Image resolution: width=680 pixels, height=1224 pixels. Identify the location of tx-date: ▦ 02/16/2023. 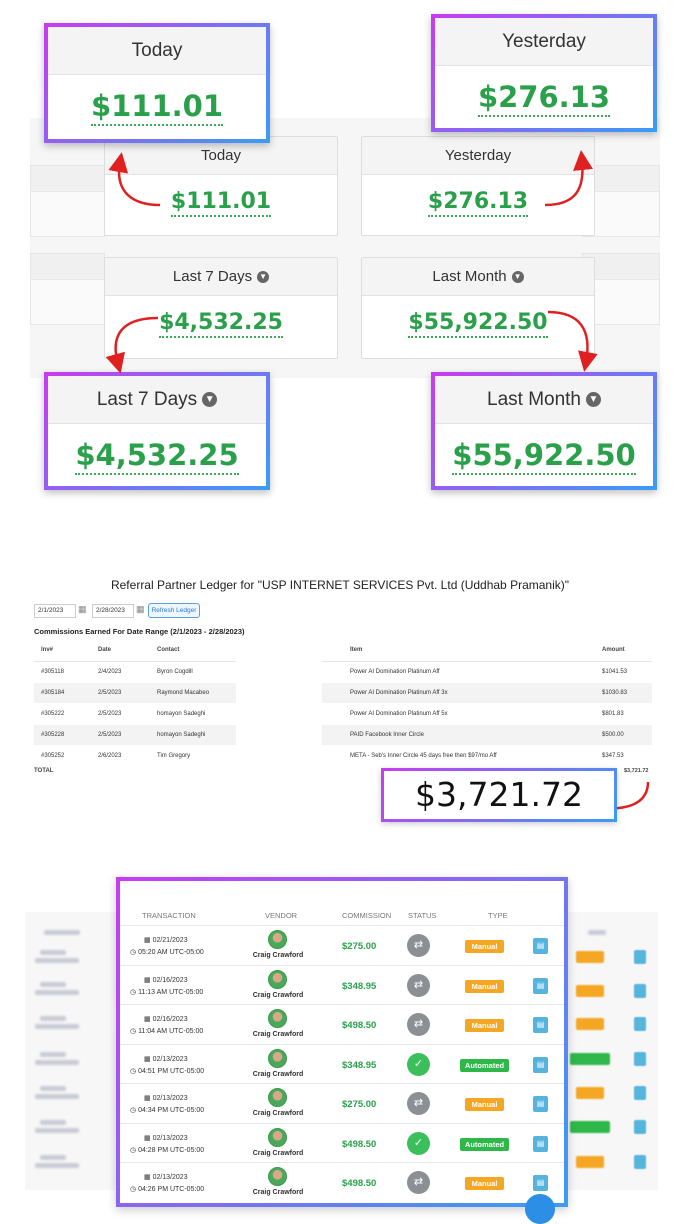
(166, 1019).